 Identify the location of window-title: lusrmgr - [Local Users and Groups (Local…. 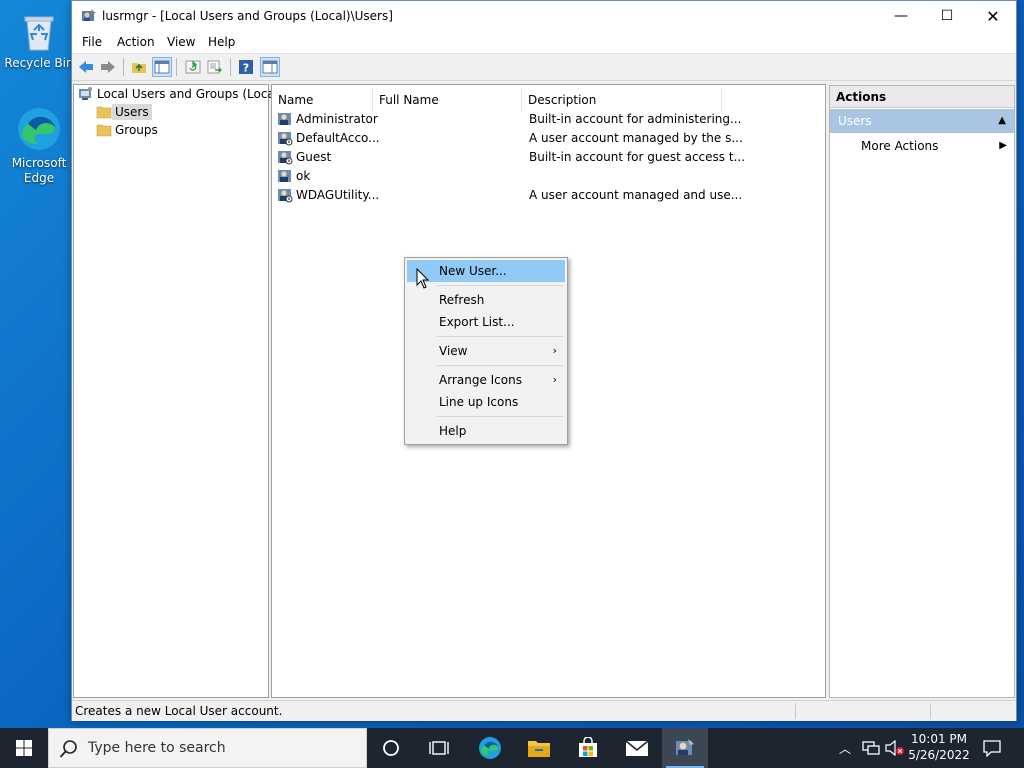
(247, 16).